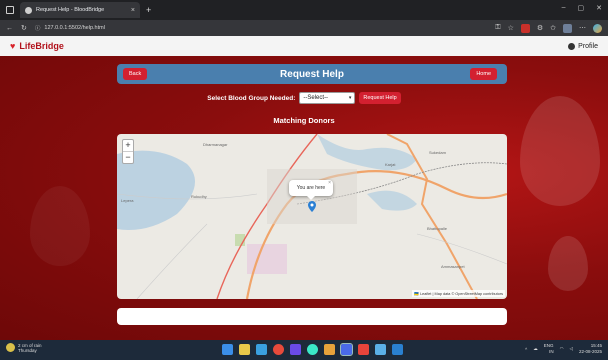 This screenshot has width=608, height=360. Describe the element at coordinates (535, 349) in the screenshot. I see `onedrive-icon: ☁` at that location.